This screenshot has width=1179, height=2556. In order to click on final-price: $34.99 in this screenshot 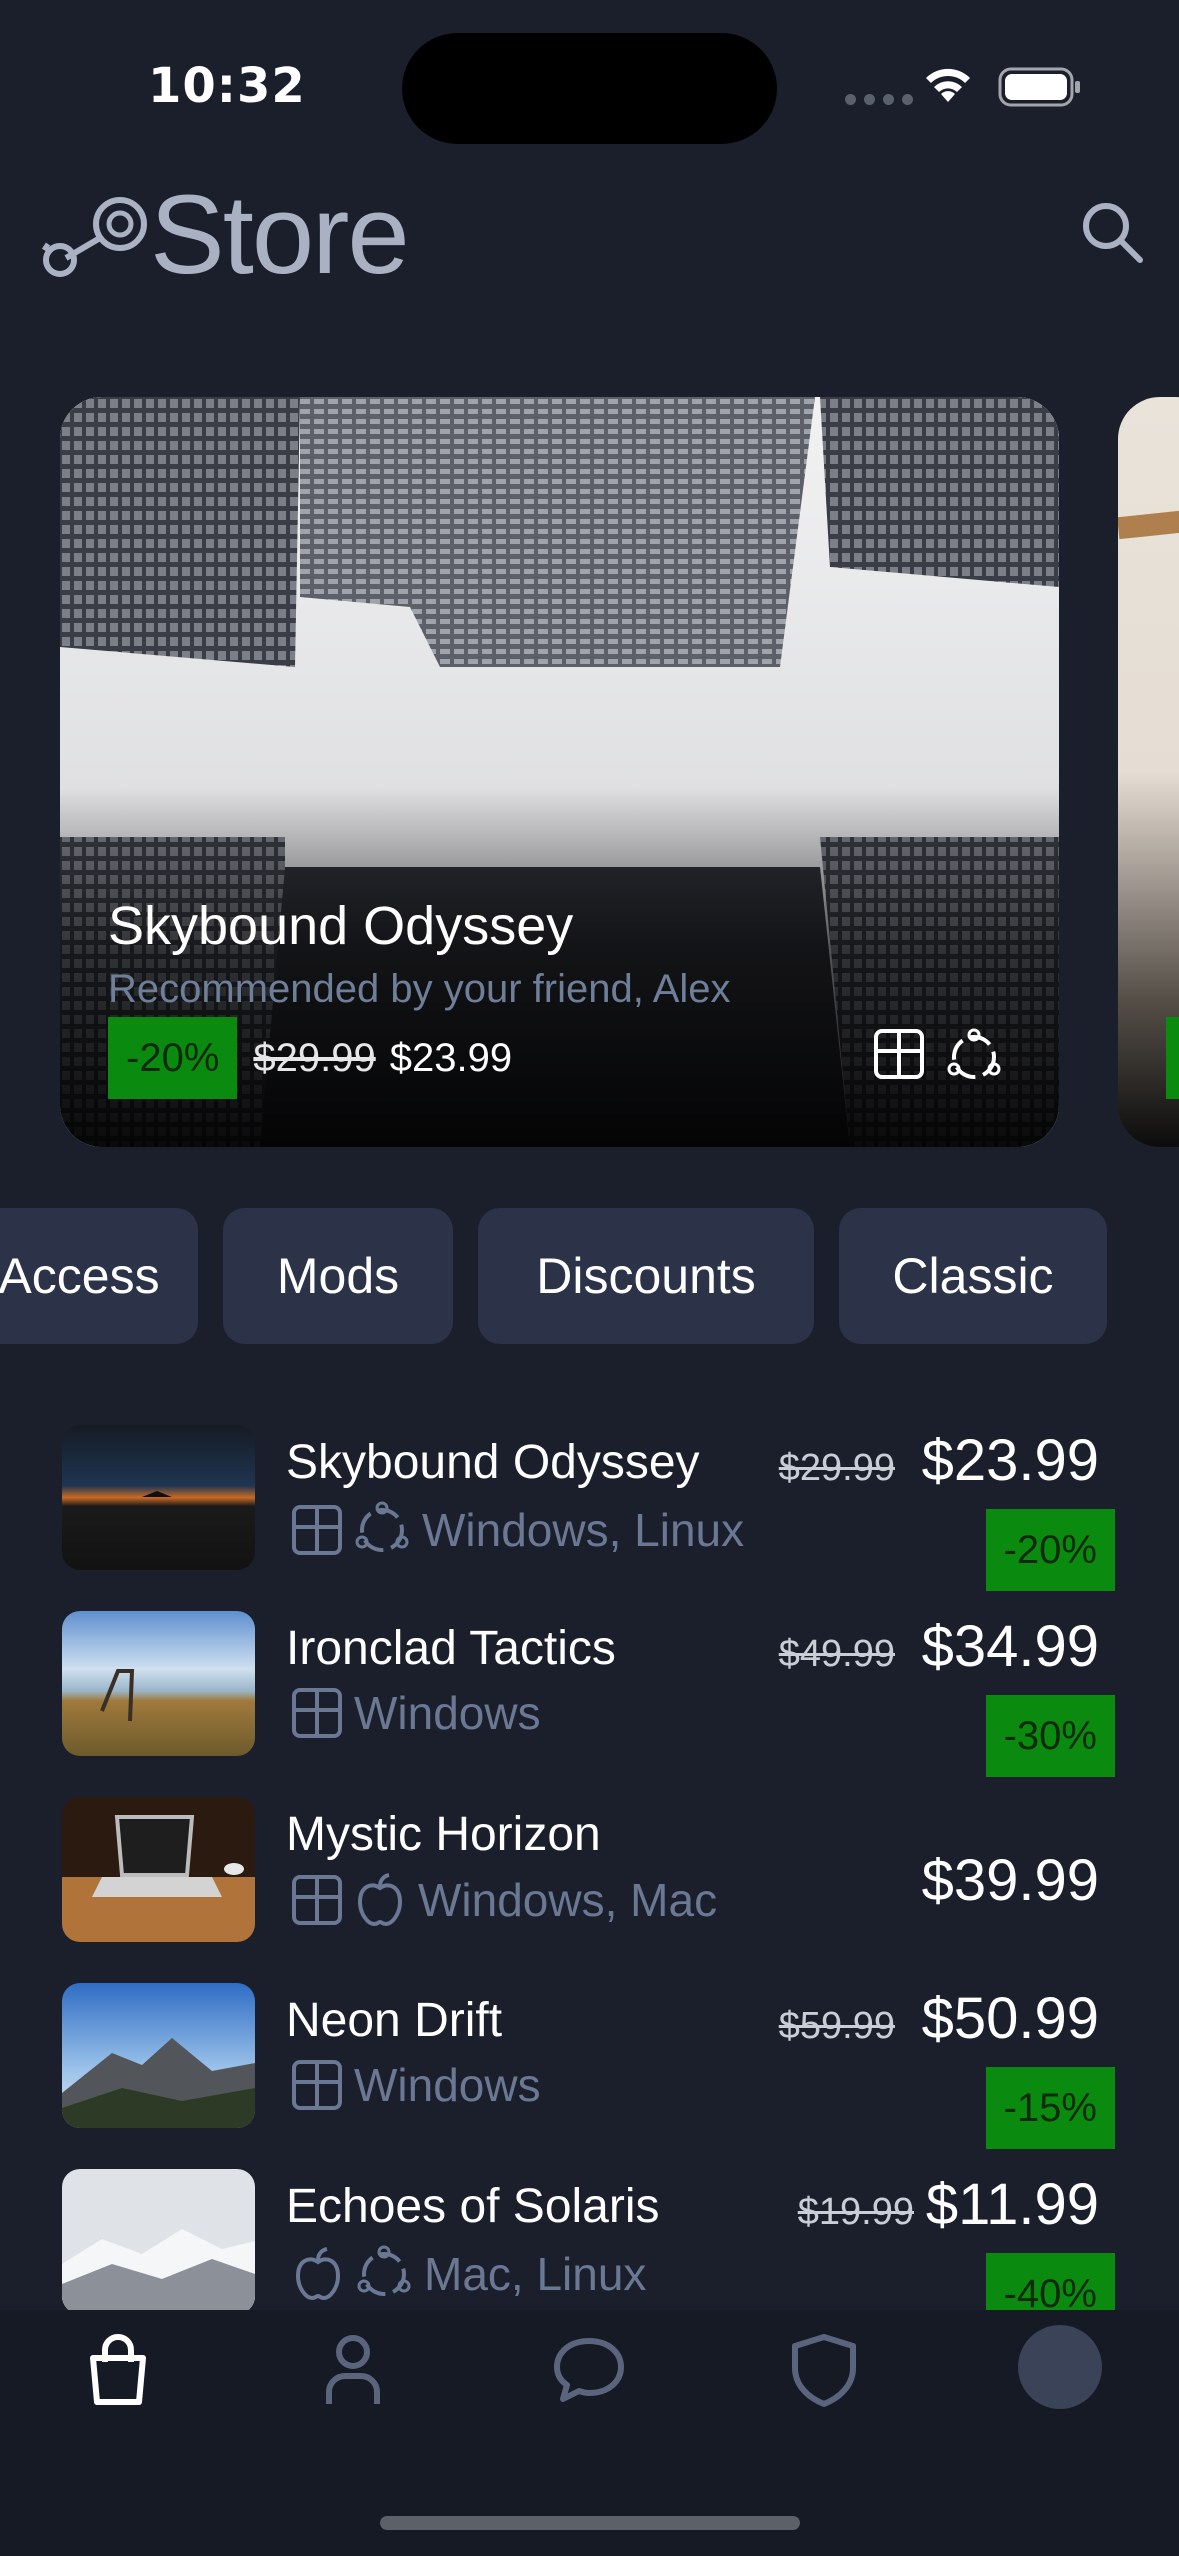, I will do `click(1010, 1646)`.